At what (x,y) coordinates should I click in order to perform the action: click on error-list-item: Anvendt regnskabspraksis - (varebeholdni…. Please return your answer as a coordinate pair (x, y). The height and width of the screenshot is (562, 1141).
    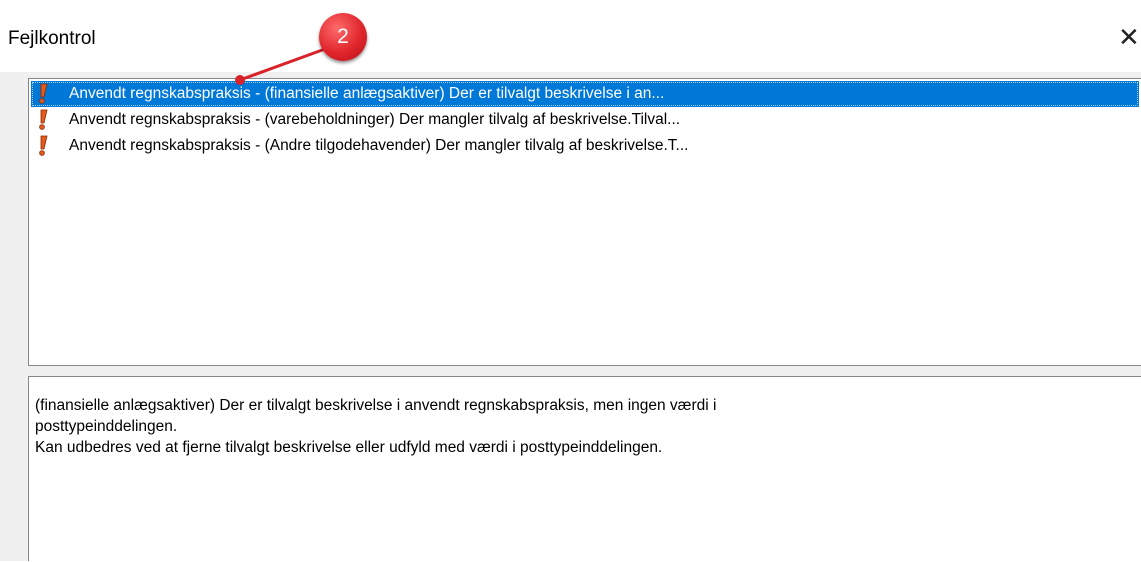
    Looking at the image, I should click on (585, 120).